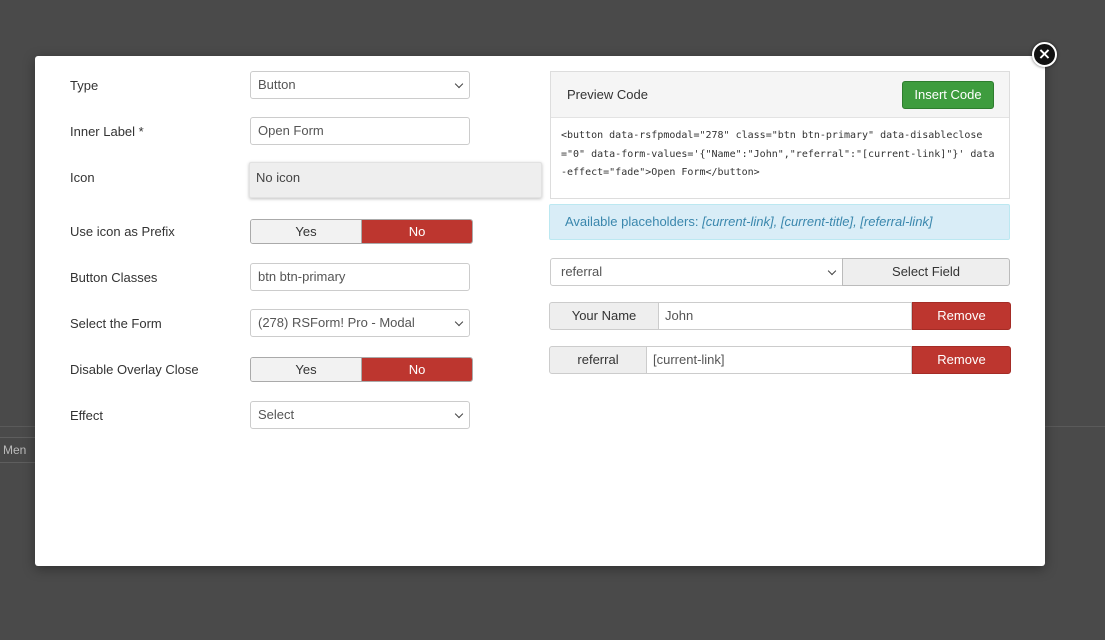 The width and height of the screenshot is (1105, 640). Describe the element at coordinates (607, 94) in the screenshot. I see `preview-title: Preview Code` at that location.